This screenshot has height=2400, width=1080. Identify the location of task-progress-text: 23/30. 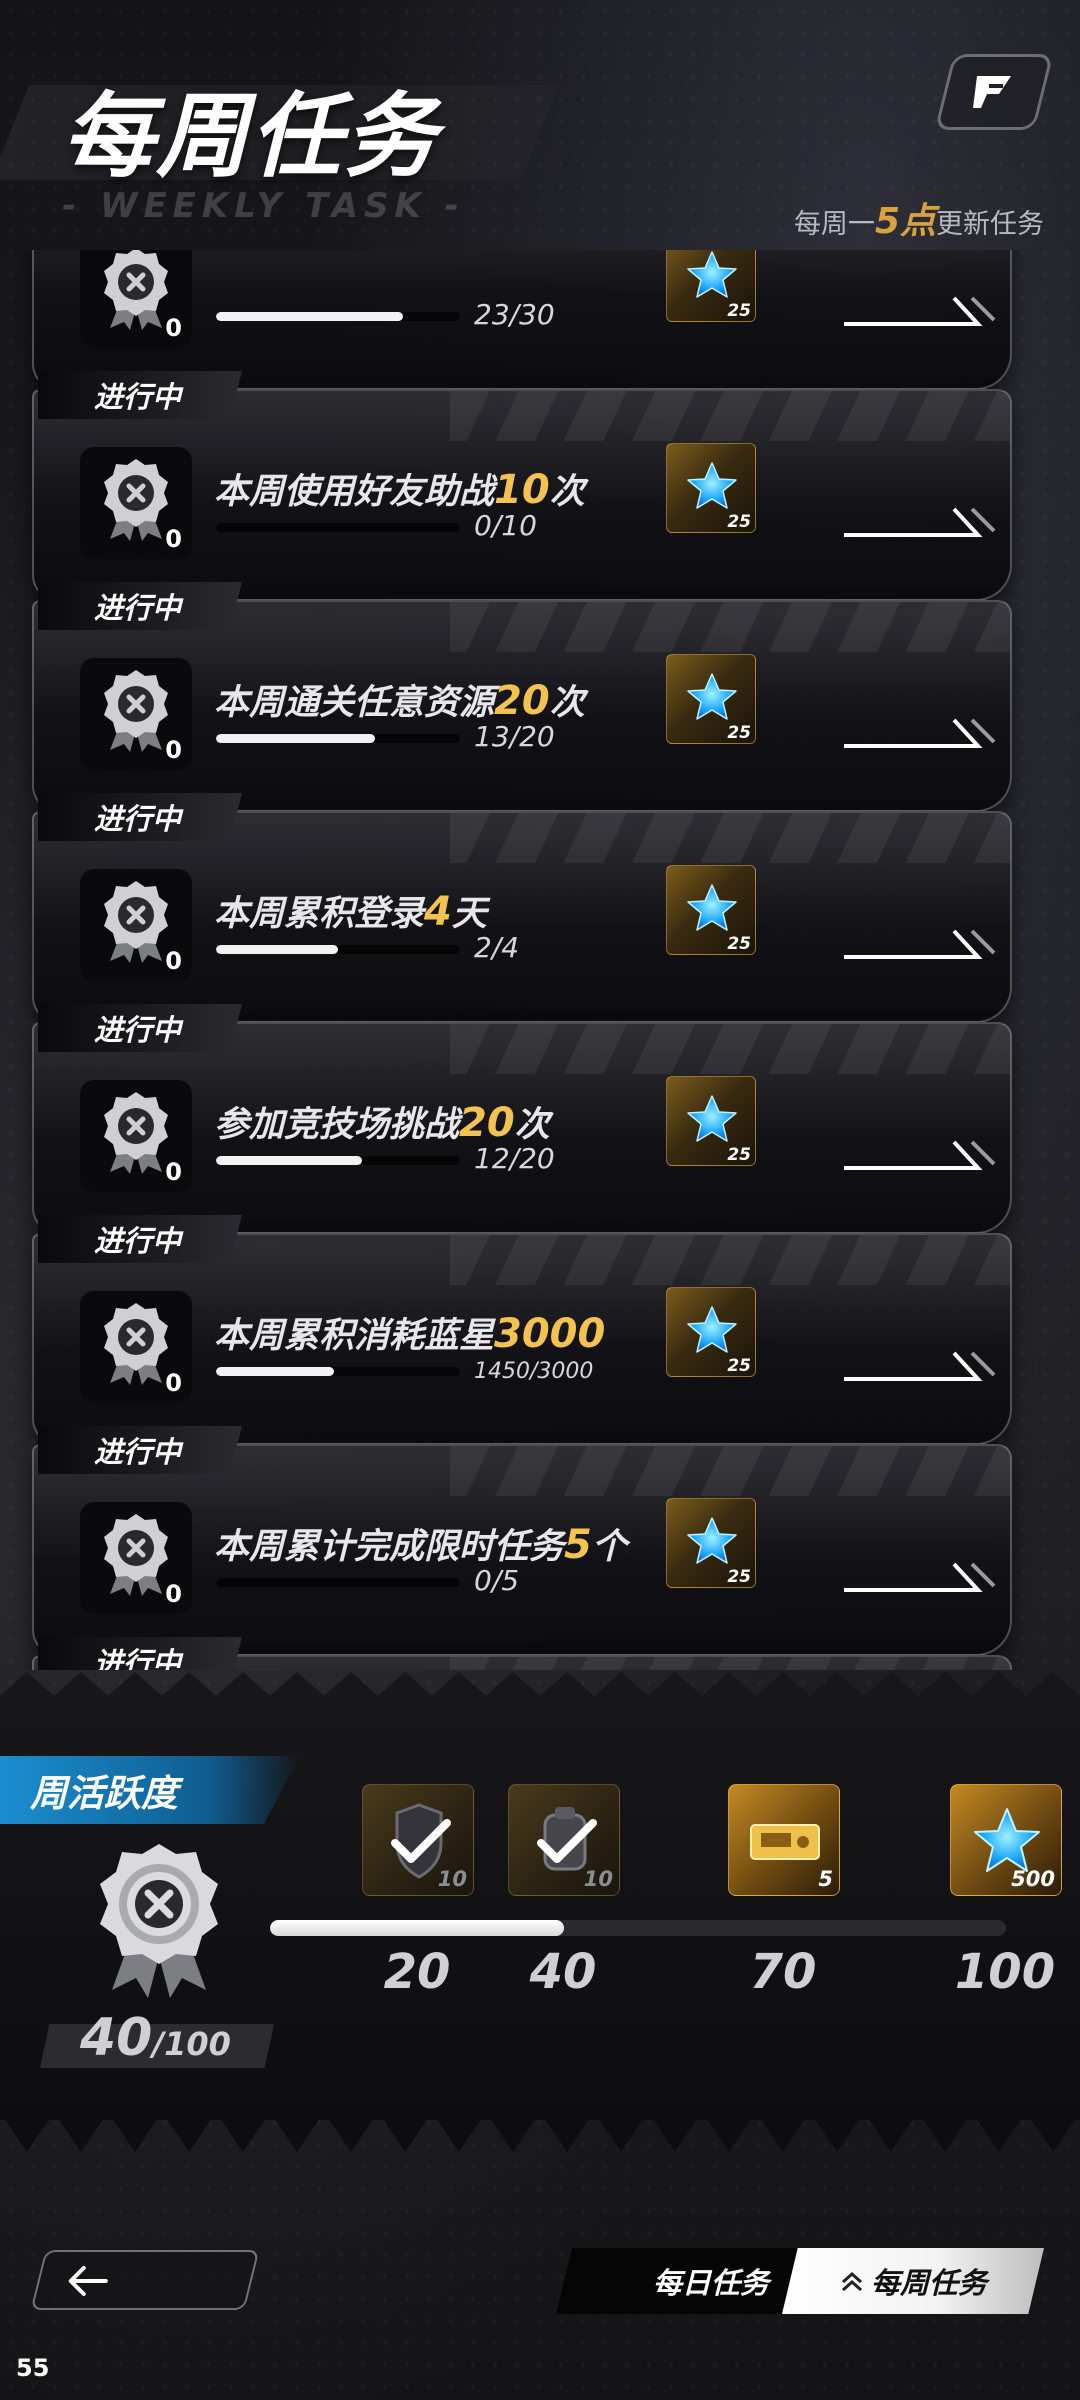
(514, 314).